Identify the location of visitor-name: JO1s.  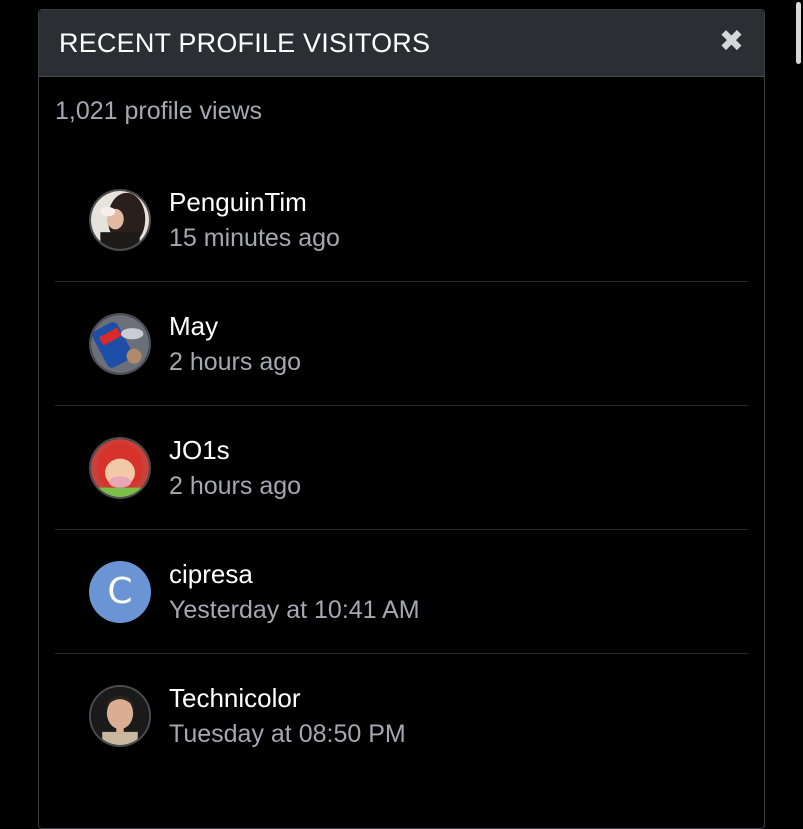
(235, 450).